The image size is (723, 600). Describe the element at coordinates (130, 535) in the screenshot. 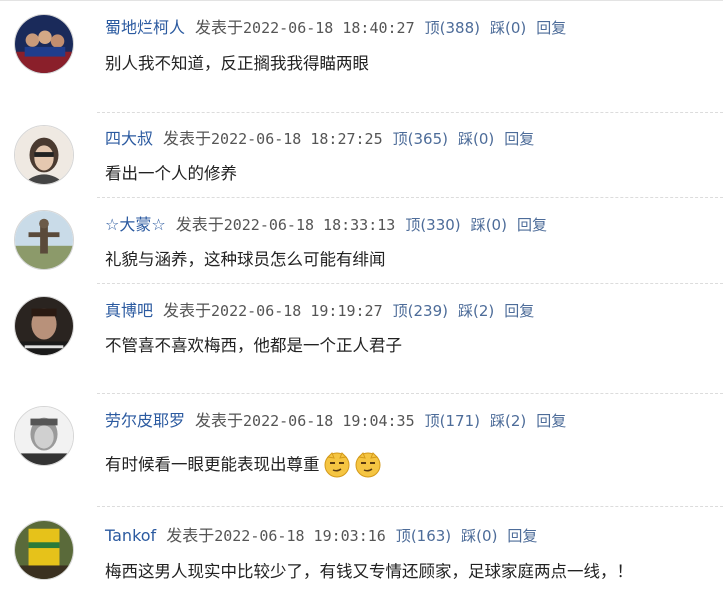

I see `username-link: Tankof` at that location.